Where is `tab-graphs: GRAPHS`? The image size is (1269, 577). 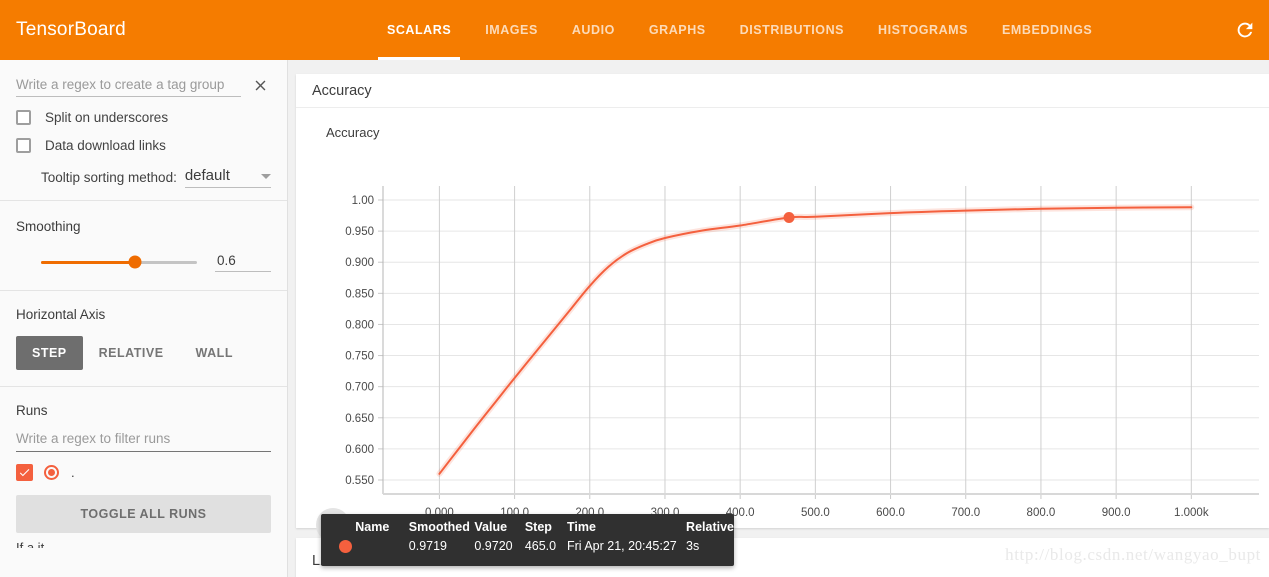 tab-graphs: GRAPHS is located at coordinates (677, 30).